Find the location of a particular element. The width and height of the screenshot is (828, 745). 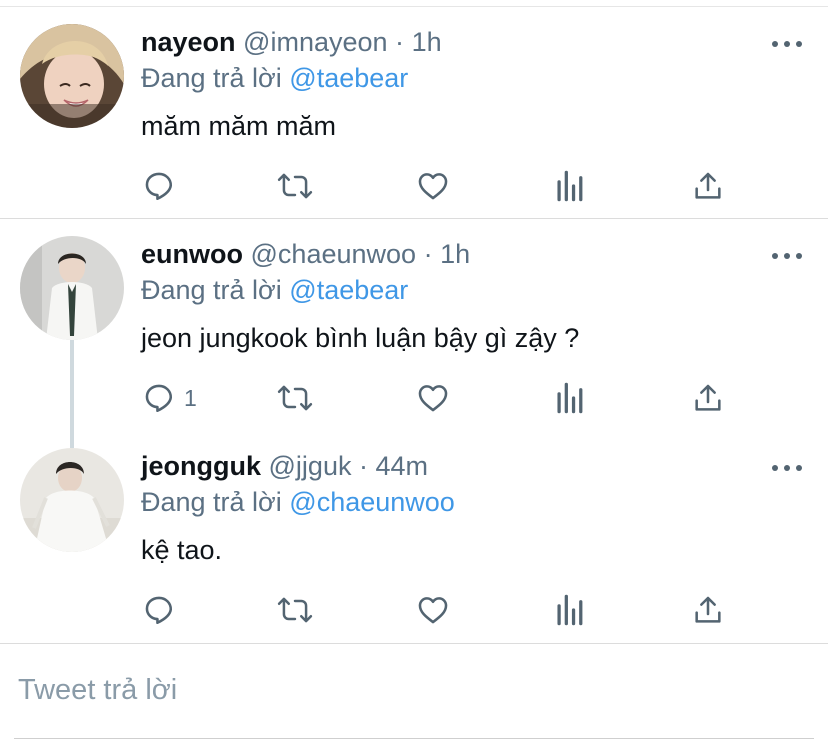

timestamp: 44m is located at coordinates (402, 466).